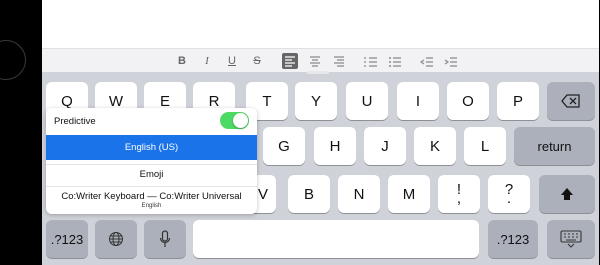  I want to click on key-u: U, so click(367, 101).